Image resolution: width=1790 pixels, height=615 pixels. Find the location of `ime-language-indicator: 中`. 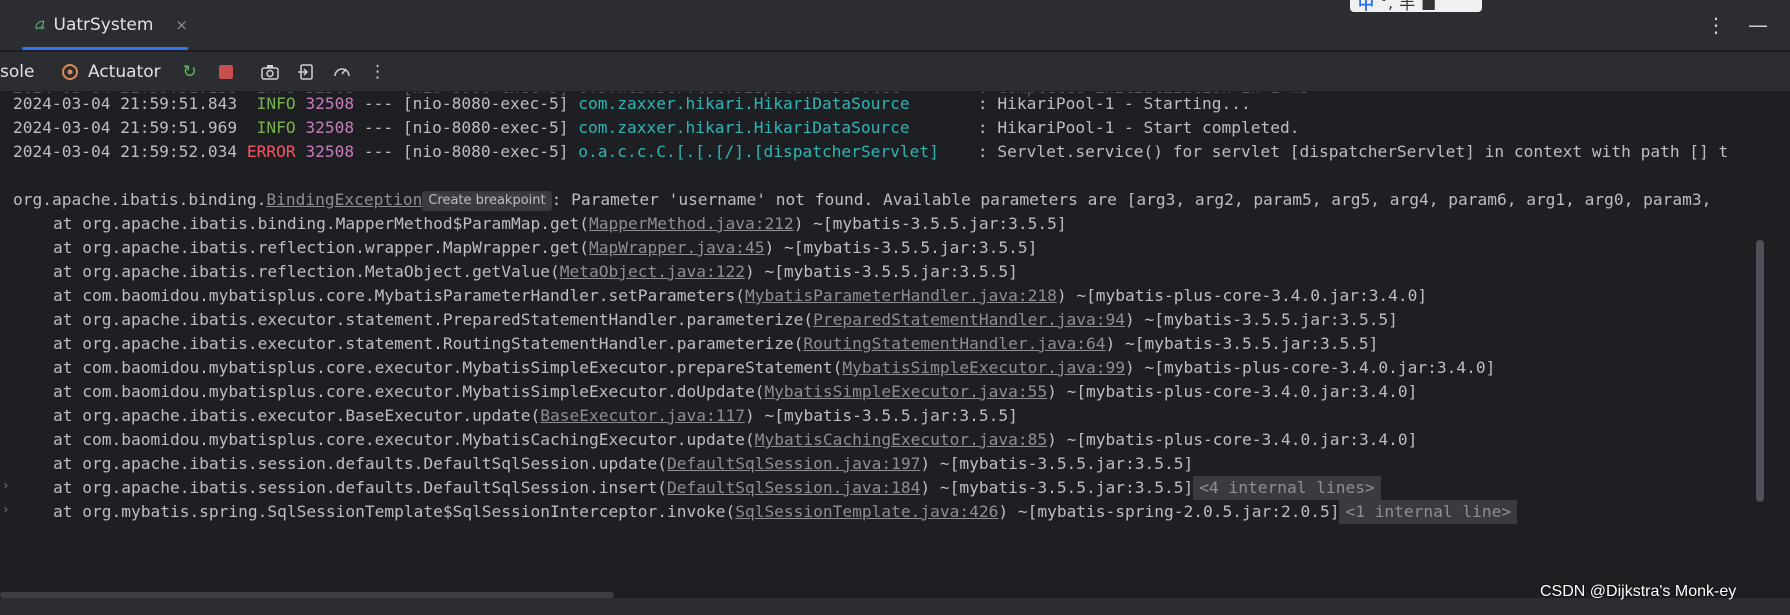

ime-language-indicator: 中 is located at coordinates (1366, 6).